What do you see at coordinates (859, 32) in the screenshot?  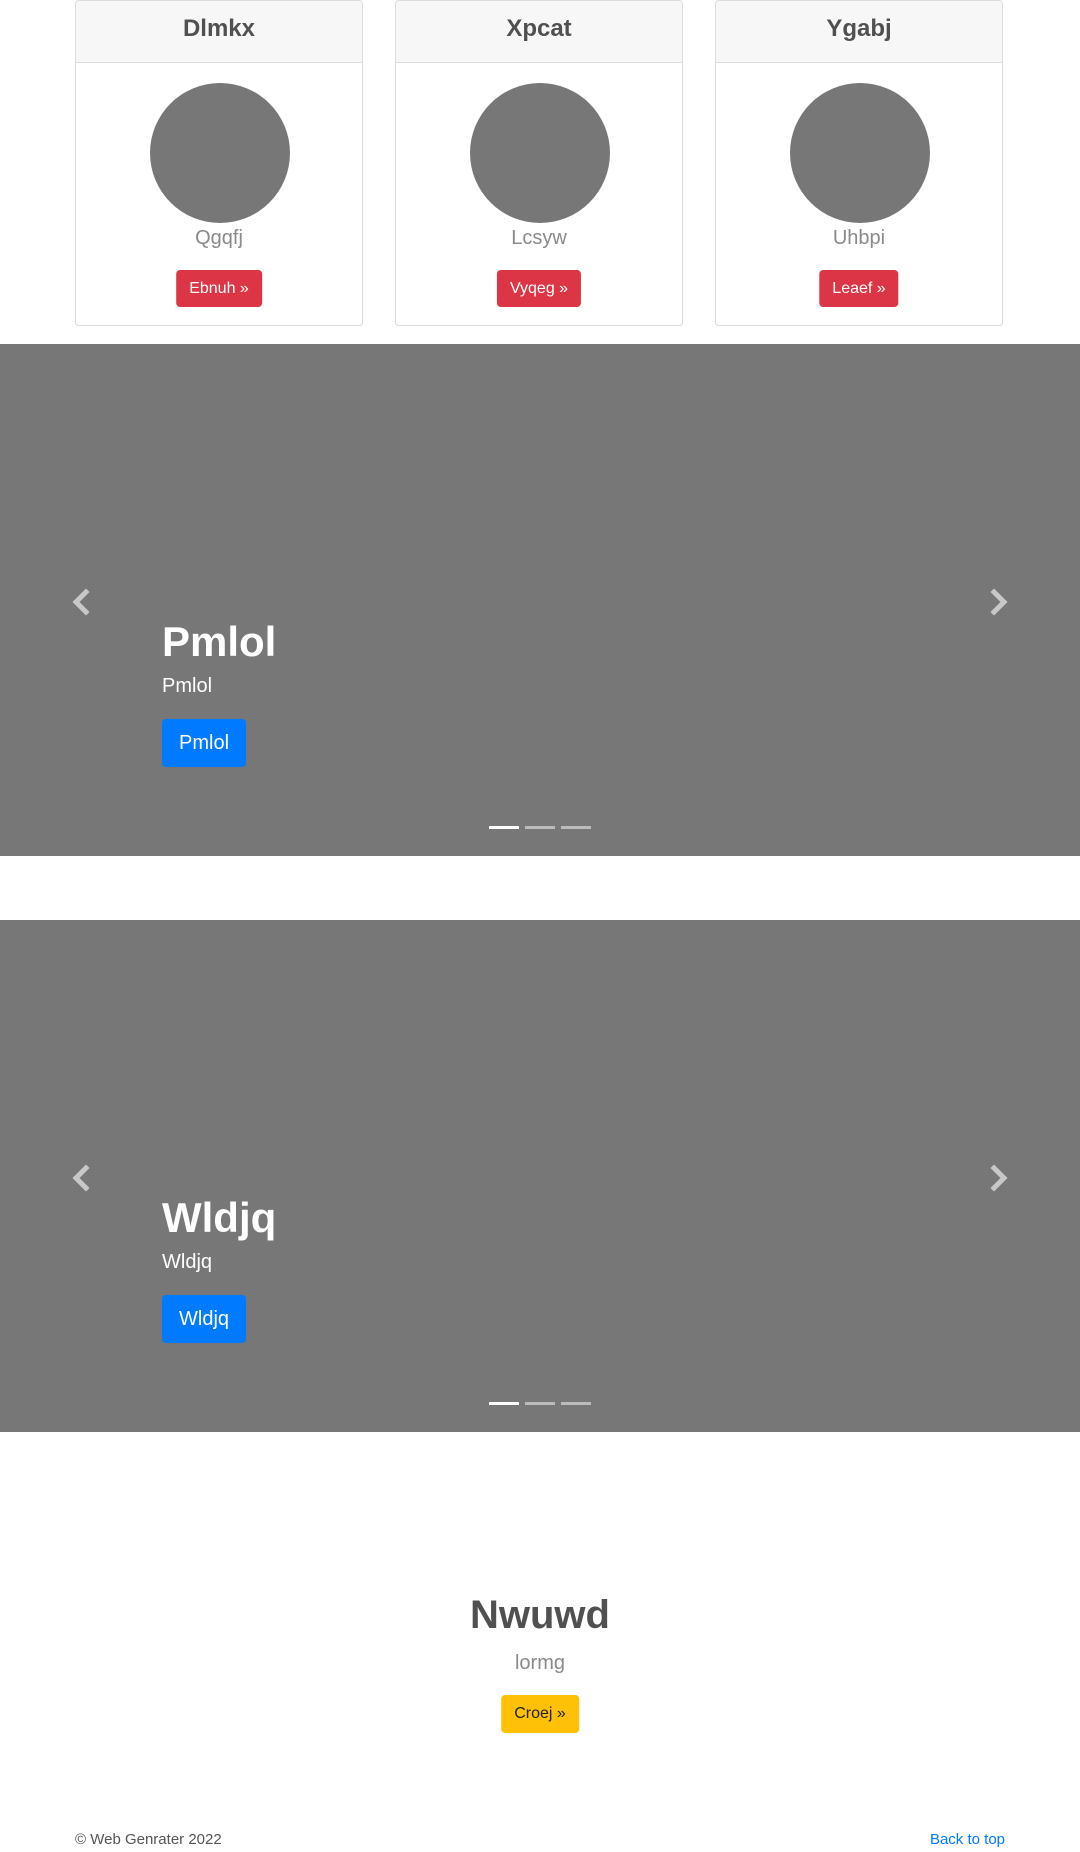 I see `card-title: Ygabj` at bounding box center [859, 32].